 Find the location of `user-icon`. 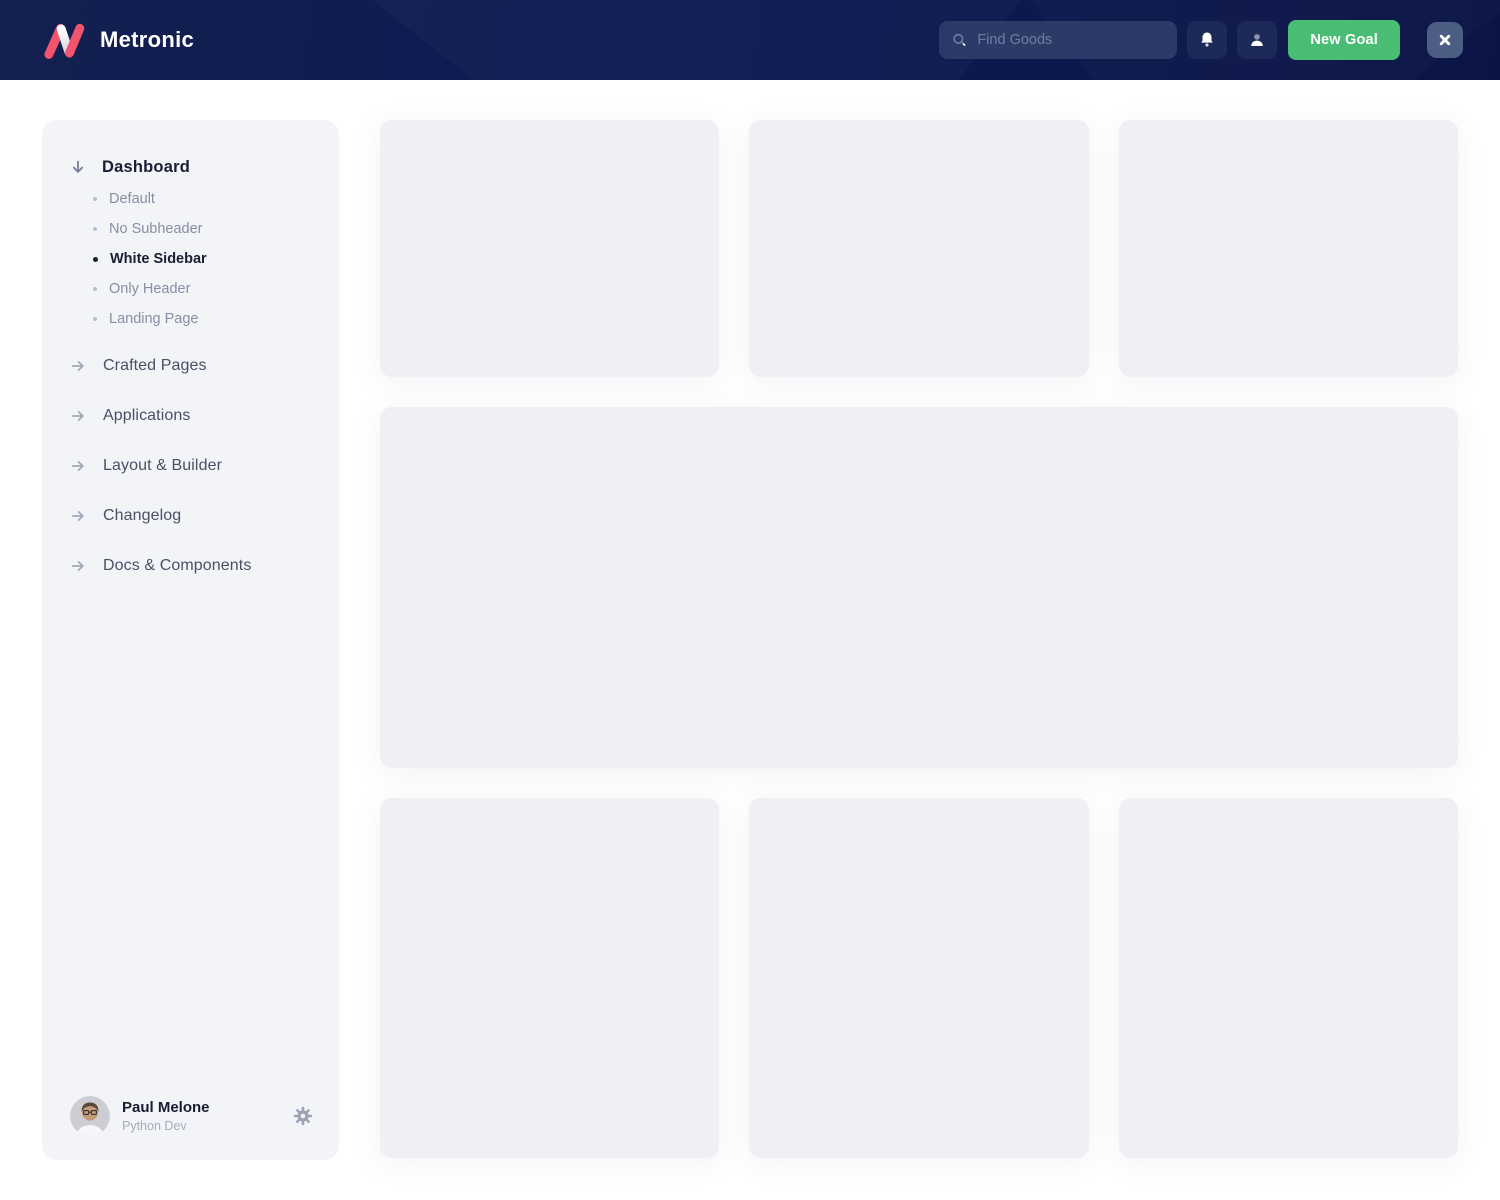

user-icon is located at coordinates (1257, 40).